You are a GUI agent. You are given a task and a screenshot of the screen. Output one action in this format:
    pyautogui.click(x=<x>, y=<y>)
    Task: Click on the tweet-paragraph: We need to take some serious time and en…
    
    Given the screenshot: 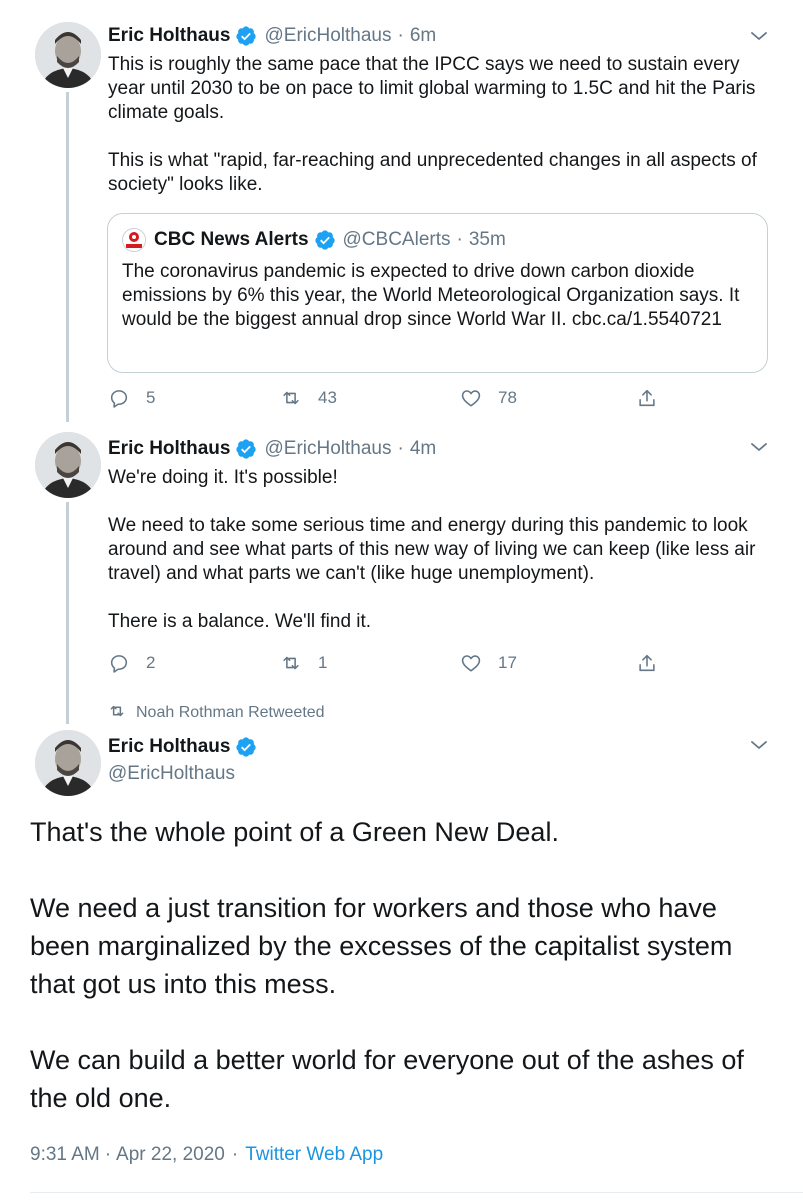 What is the action you would take?
    pyautogui.click(x=432, y=549)
    